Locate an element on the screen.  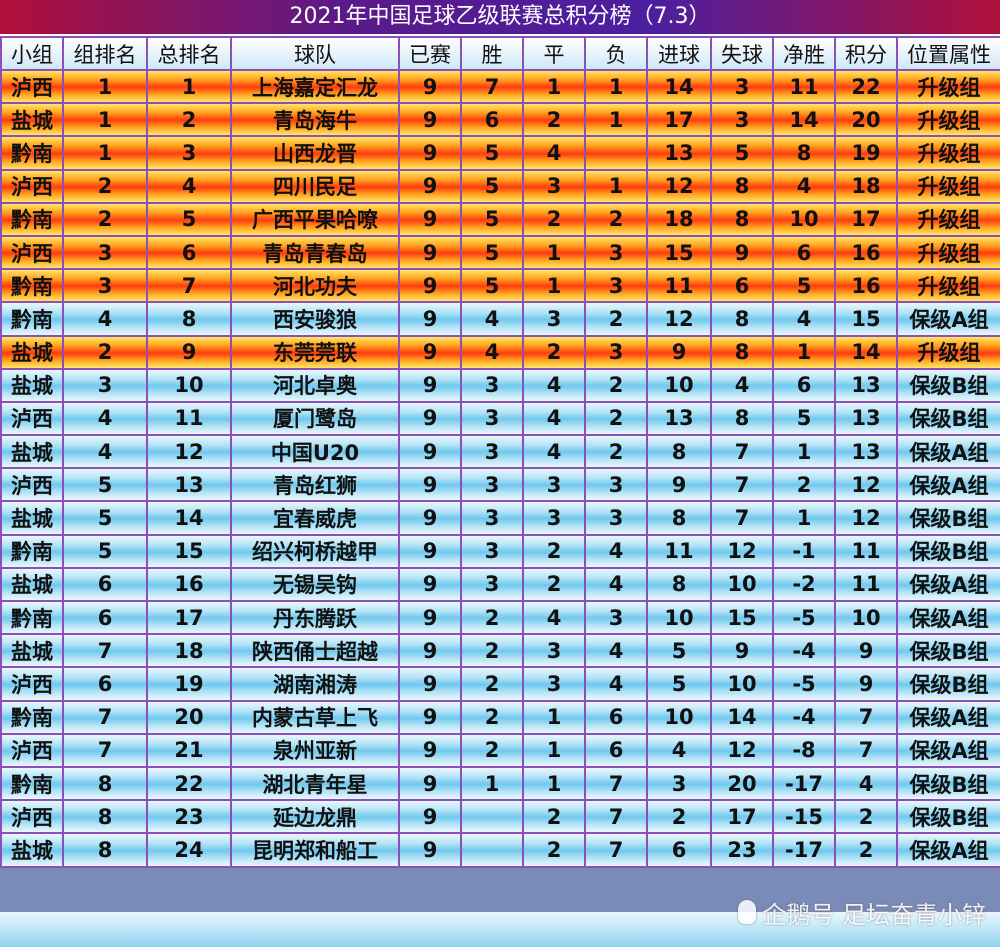
cell-overall-rank: 23 is located at coordinates (189, 817).